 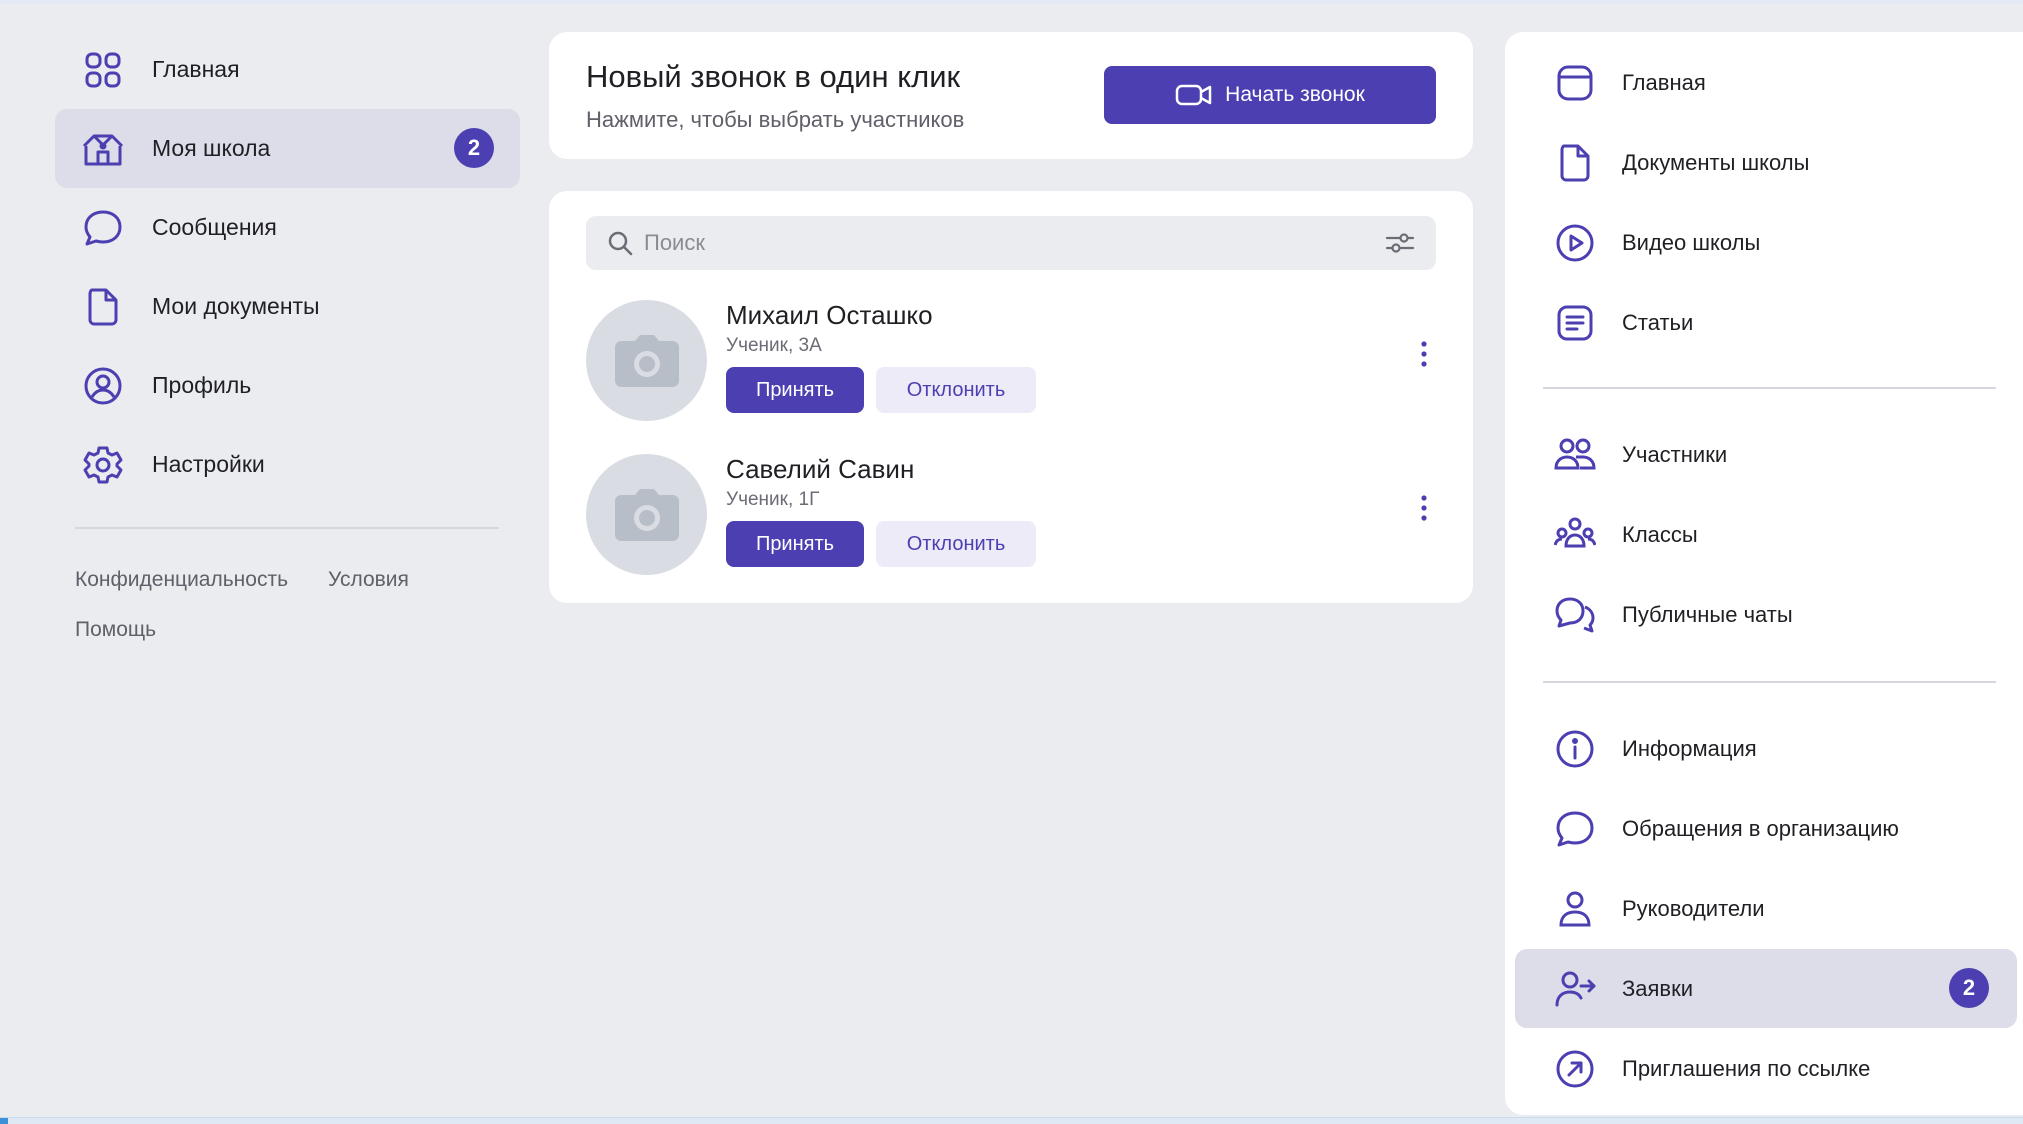 I want to click on call-title: Новый звонок в один клик, so click(x=773, y=76).